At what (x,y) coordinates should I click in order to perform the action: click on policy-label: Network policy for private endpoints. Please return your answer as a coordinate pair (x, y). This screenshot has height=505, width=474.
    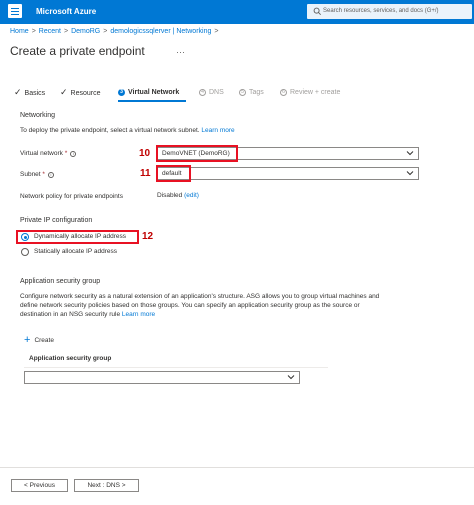
    Looking at the image, I should click on (71, 196).